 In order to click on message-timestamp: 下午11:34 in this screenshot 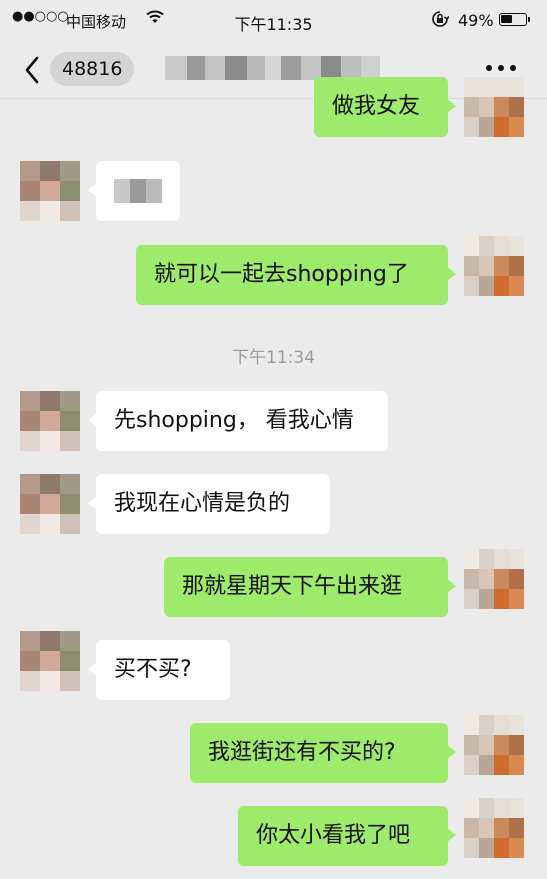, I will do `click(273, 358)`.